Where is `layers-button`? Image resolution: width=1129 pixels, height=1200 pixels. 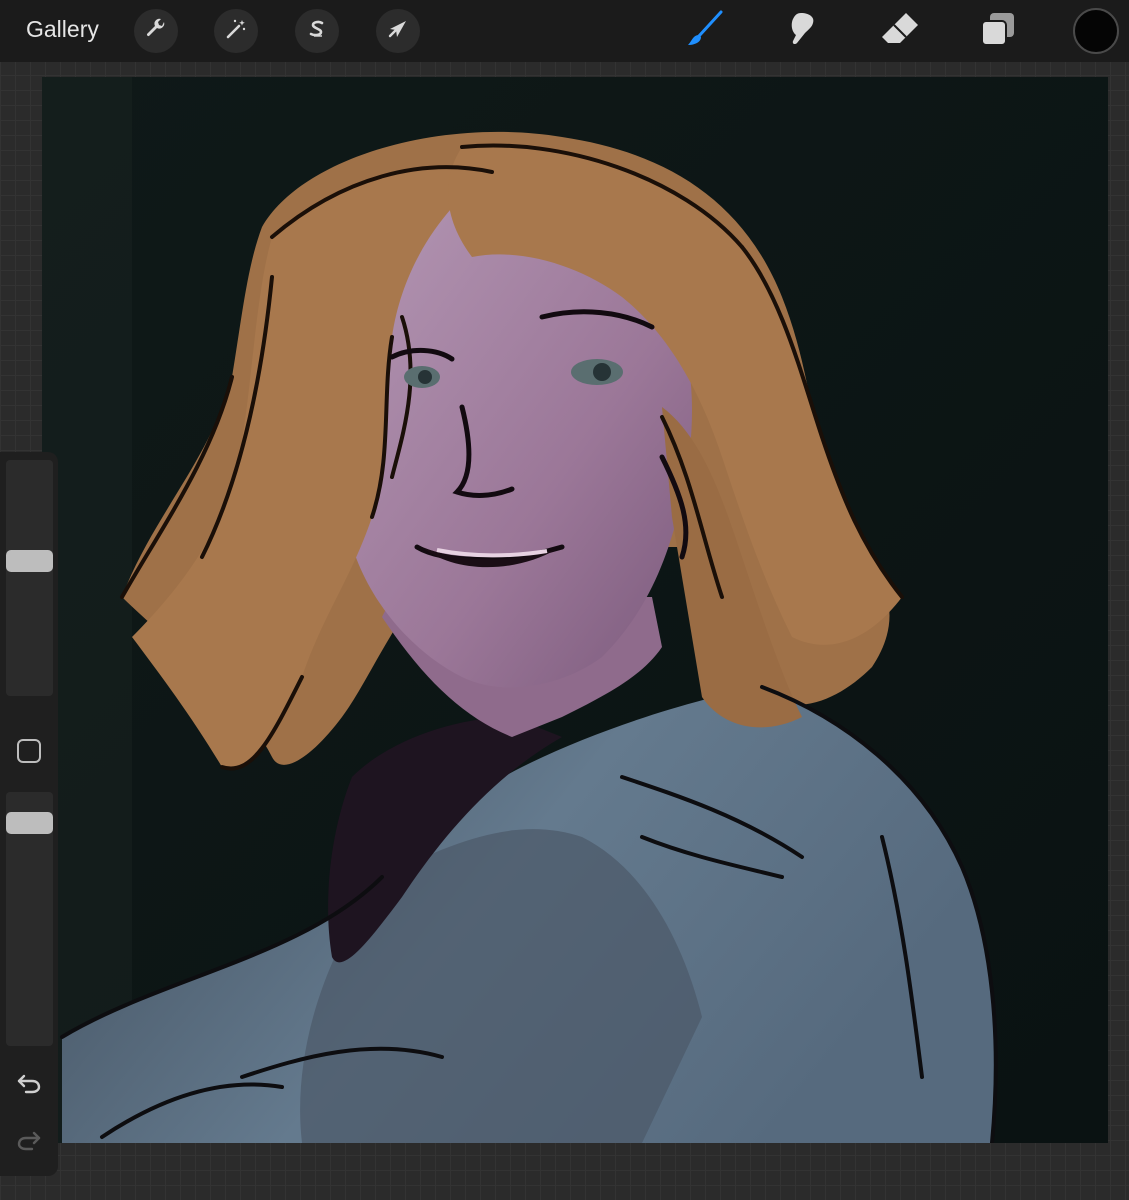 layers-button is located at coordinates (998, 31).